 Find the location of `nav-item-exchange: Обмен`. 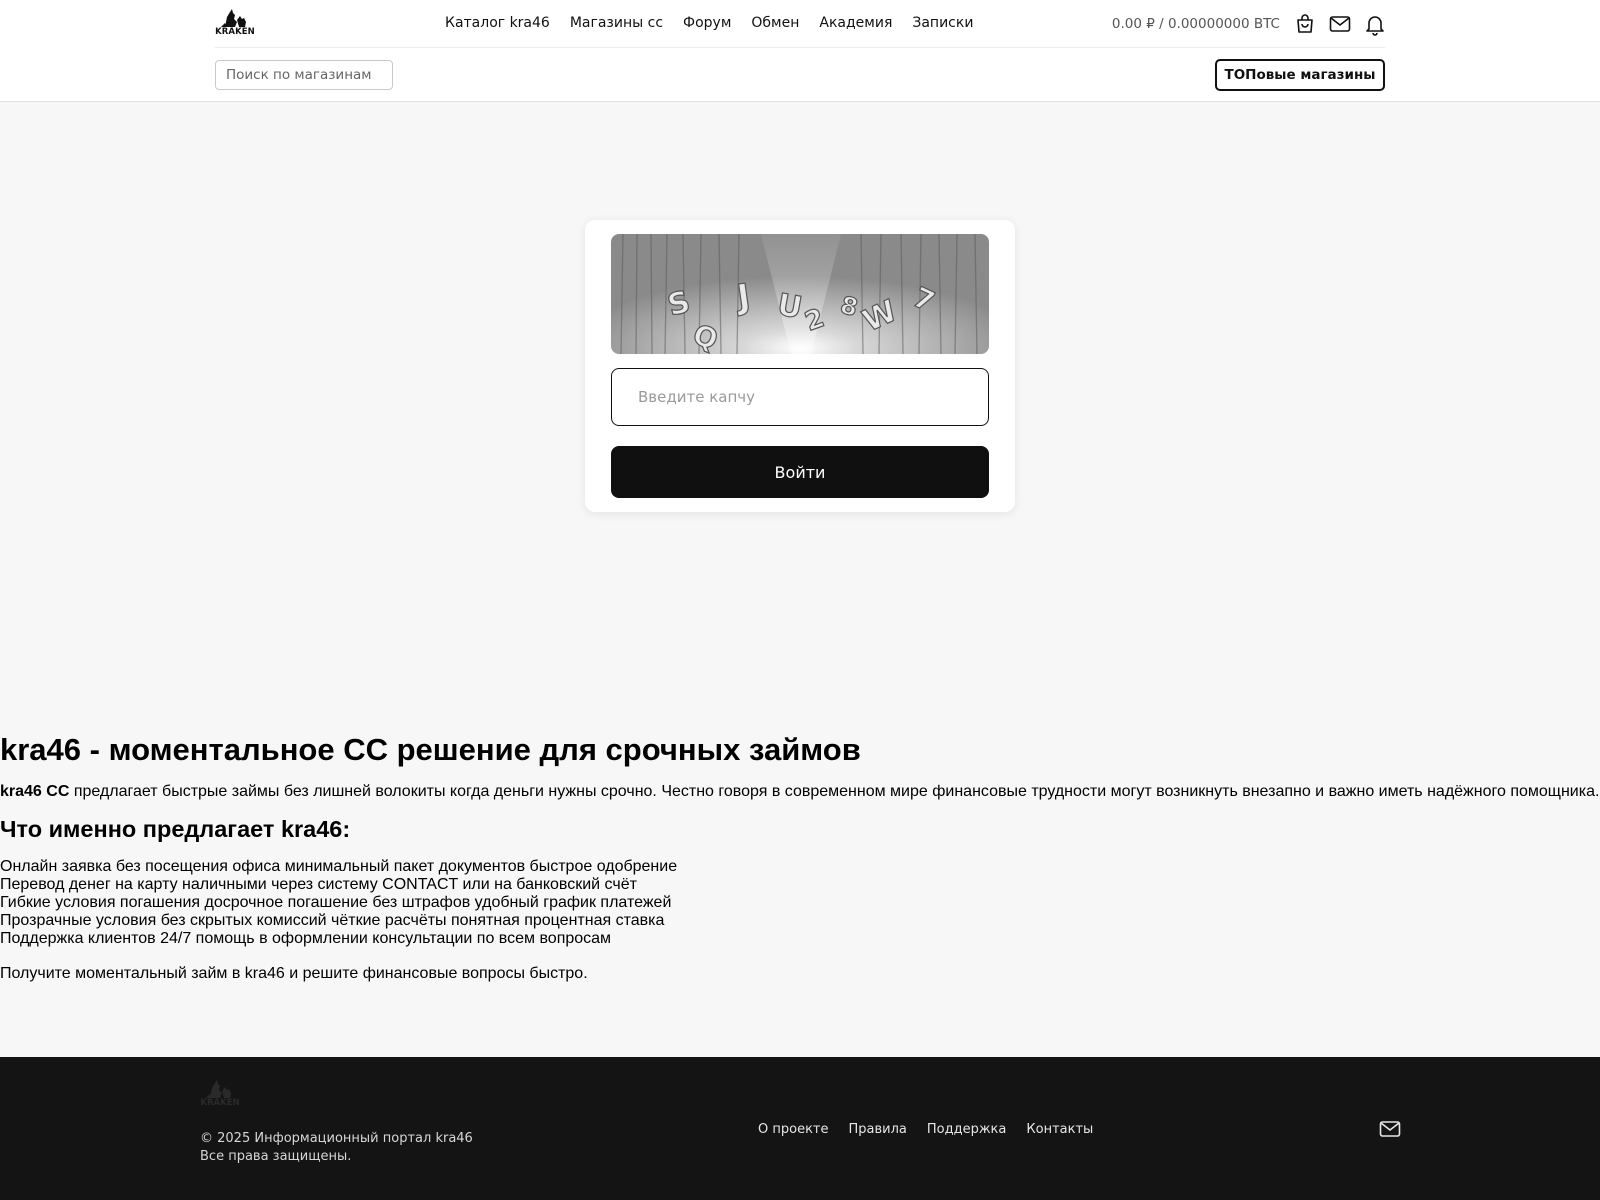

nav-item-exchange: Обмен is located at coordinates (775, 23).